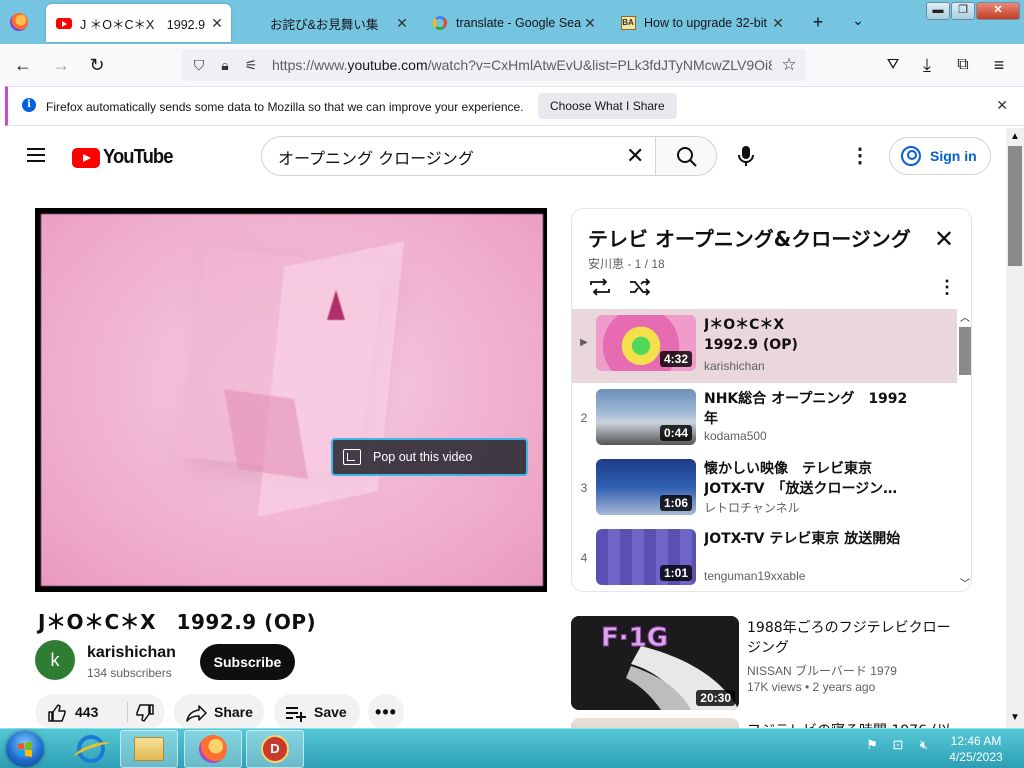  Describe the element at coordinates (938, 11) in the screenshot. I see `minimize-window-icon: ▬` at that location.